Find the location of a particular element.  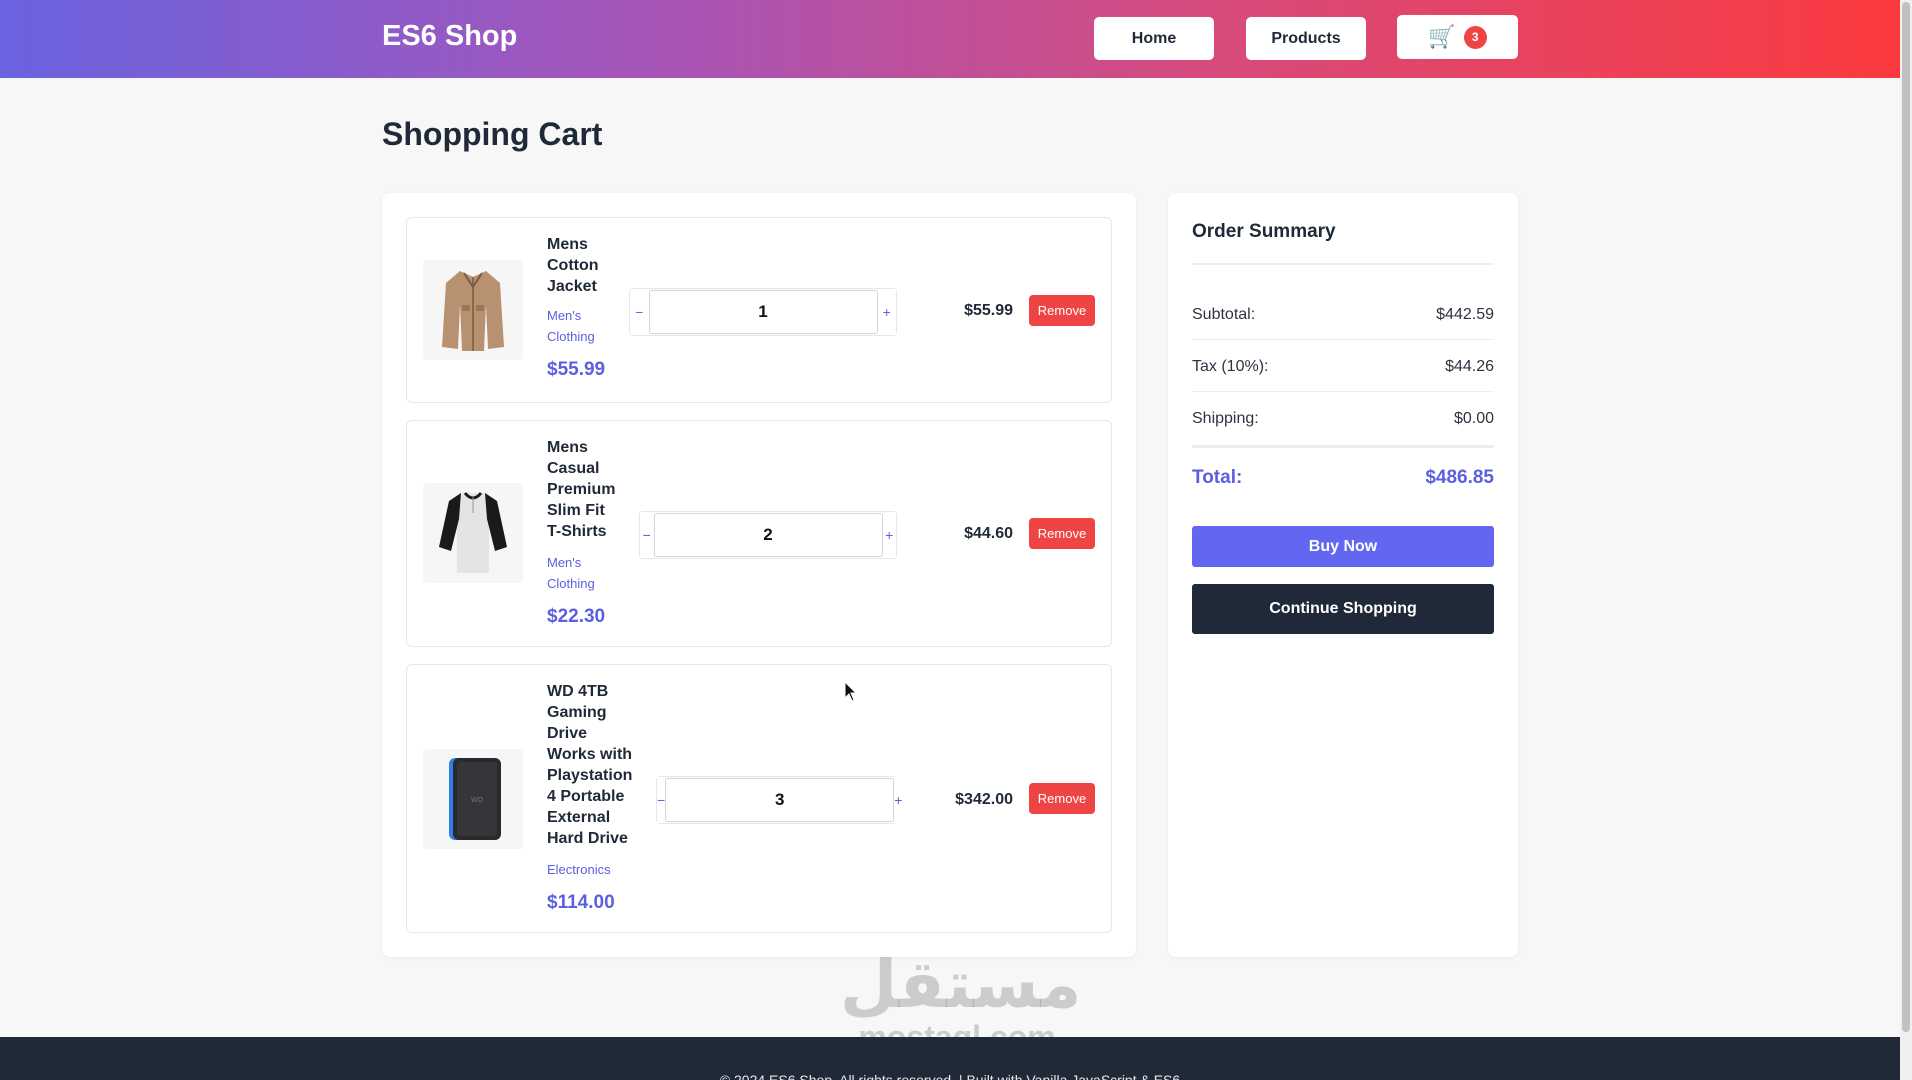

product-unit-price: $114.00 is located at coordinates (581, 902).